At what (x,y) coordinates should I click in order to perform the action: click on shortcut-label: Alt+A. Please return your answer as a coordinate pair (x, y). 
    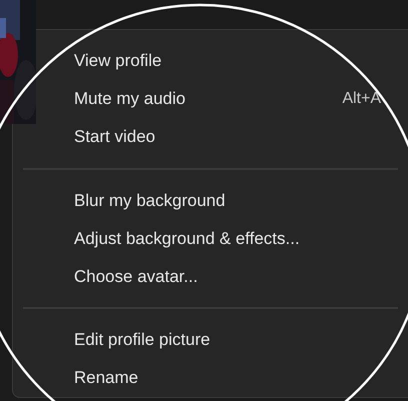
    Looking at the image, I should click on (361, 98).